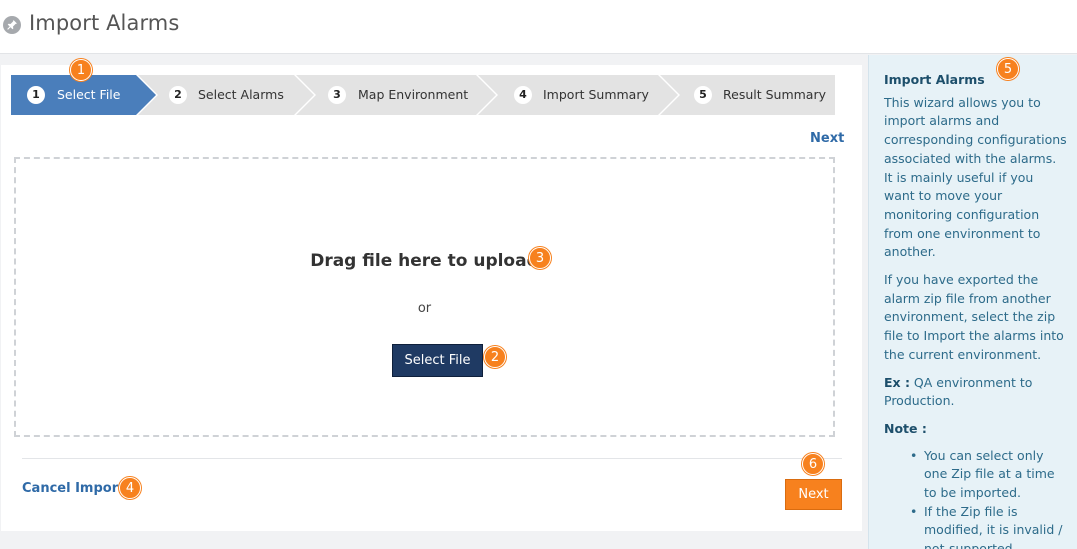 The width and height of the screenshot is (1077, 549). What do you see at coordinates (178, 95) in the screenshot?
I see `step-number: 2` at bounding box center [178, 95].